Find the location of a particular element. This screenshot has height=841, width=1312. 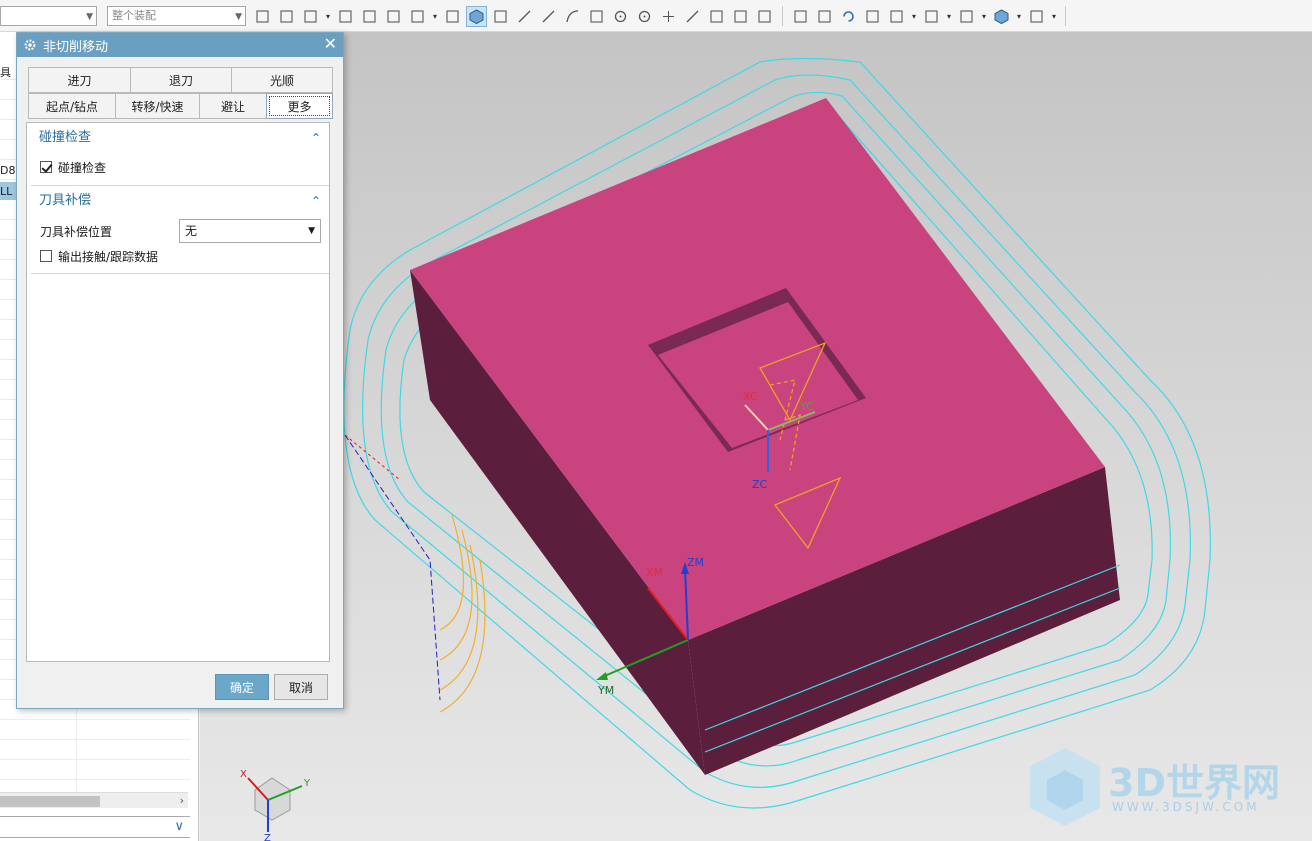

close-icon: ✕ is located at coordinates (330, 44).